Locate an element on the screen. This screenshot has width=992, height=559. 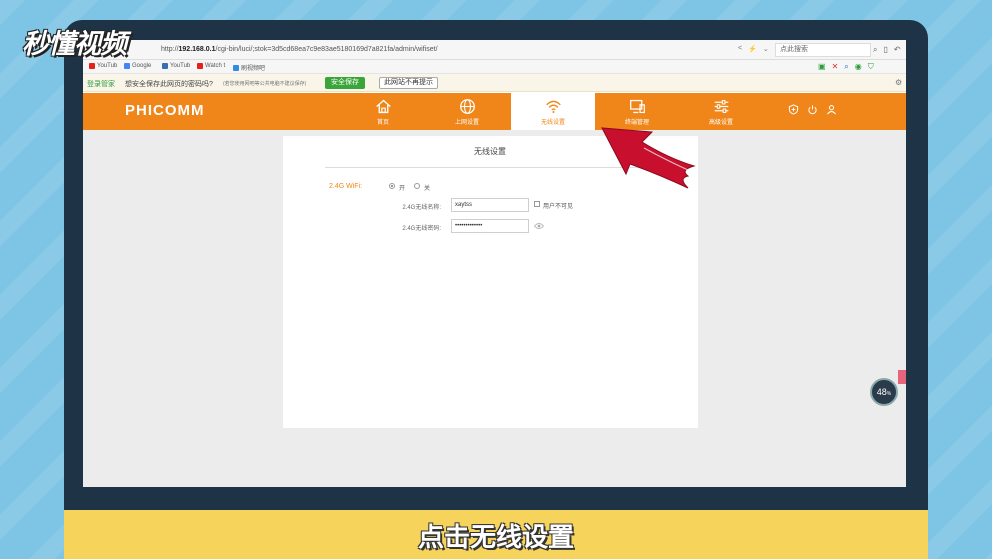
wifi-off-label: 关 is located at coordinates (427, 189).